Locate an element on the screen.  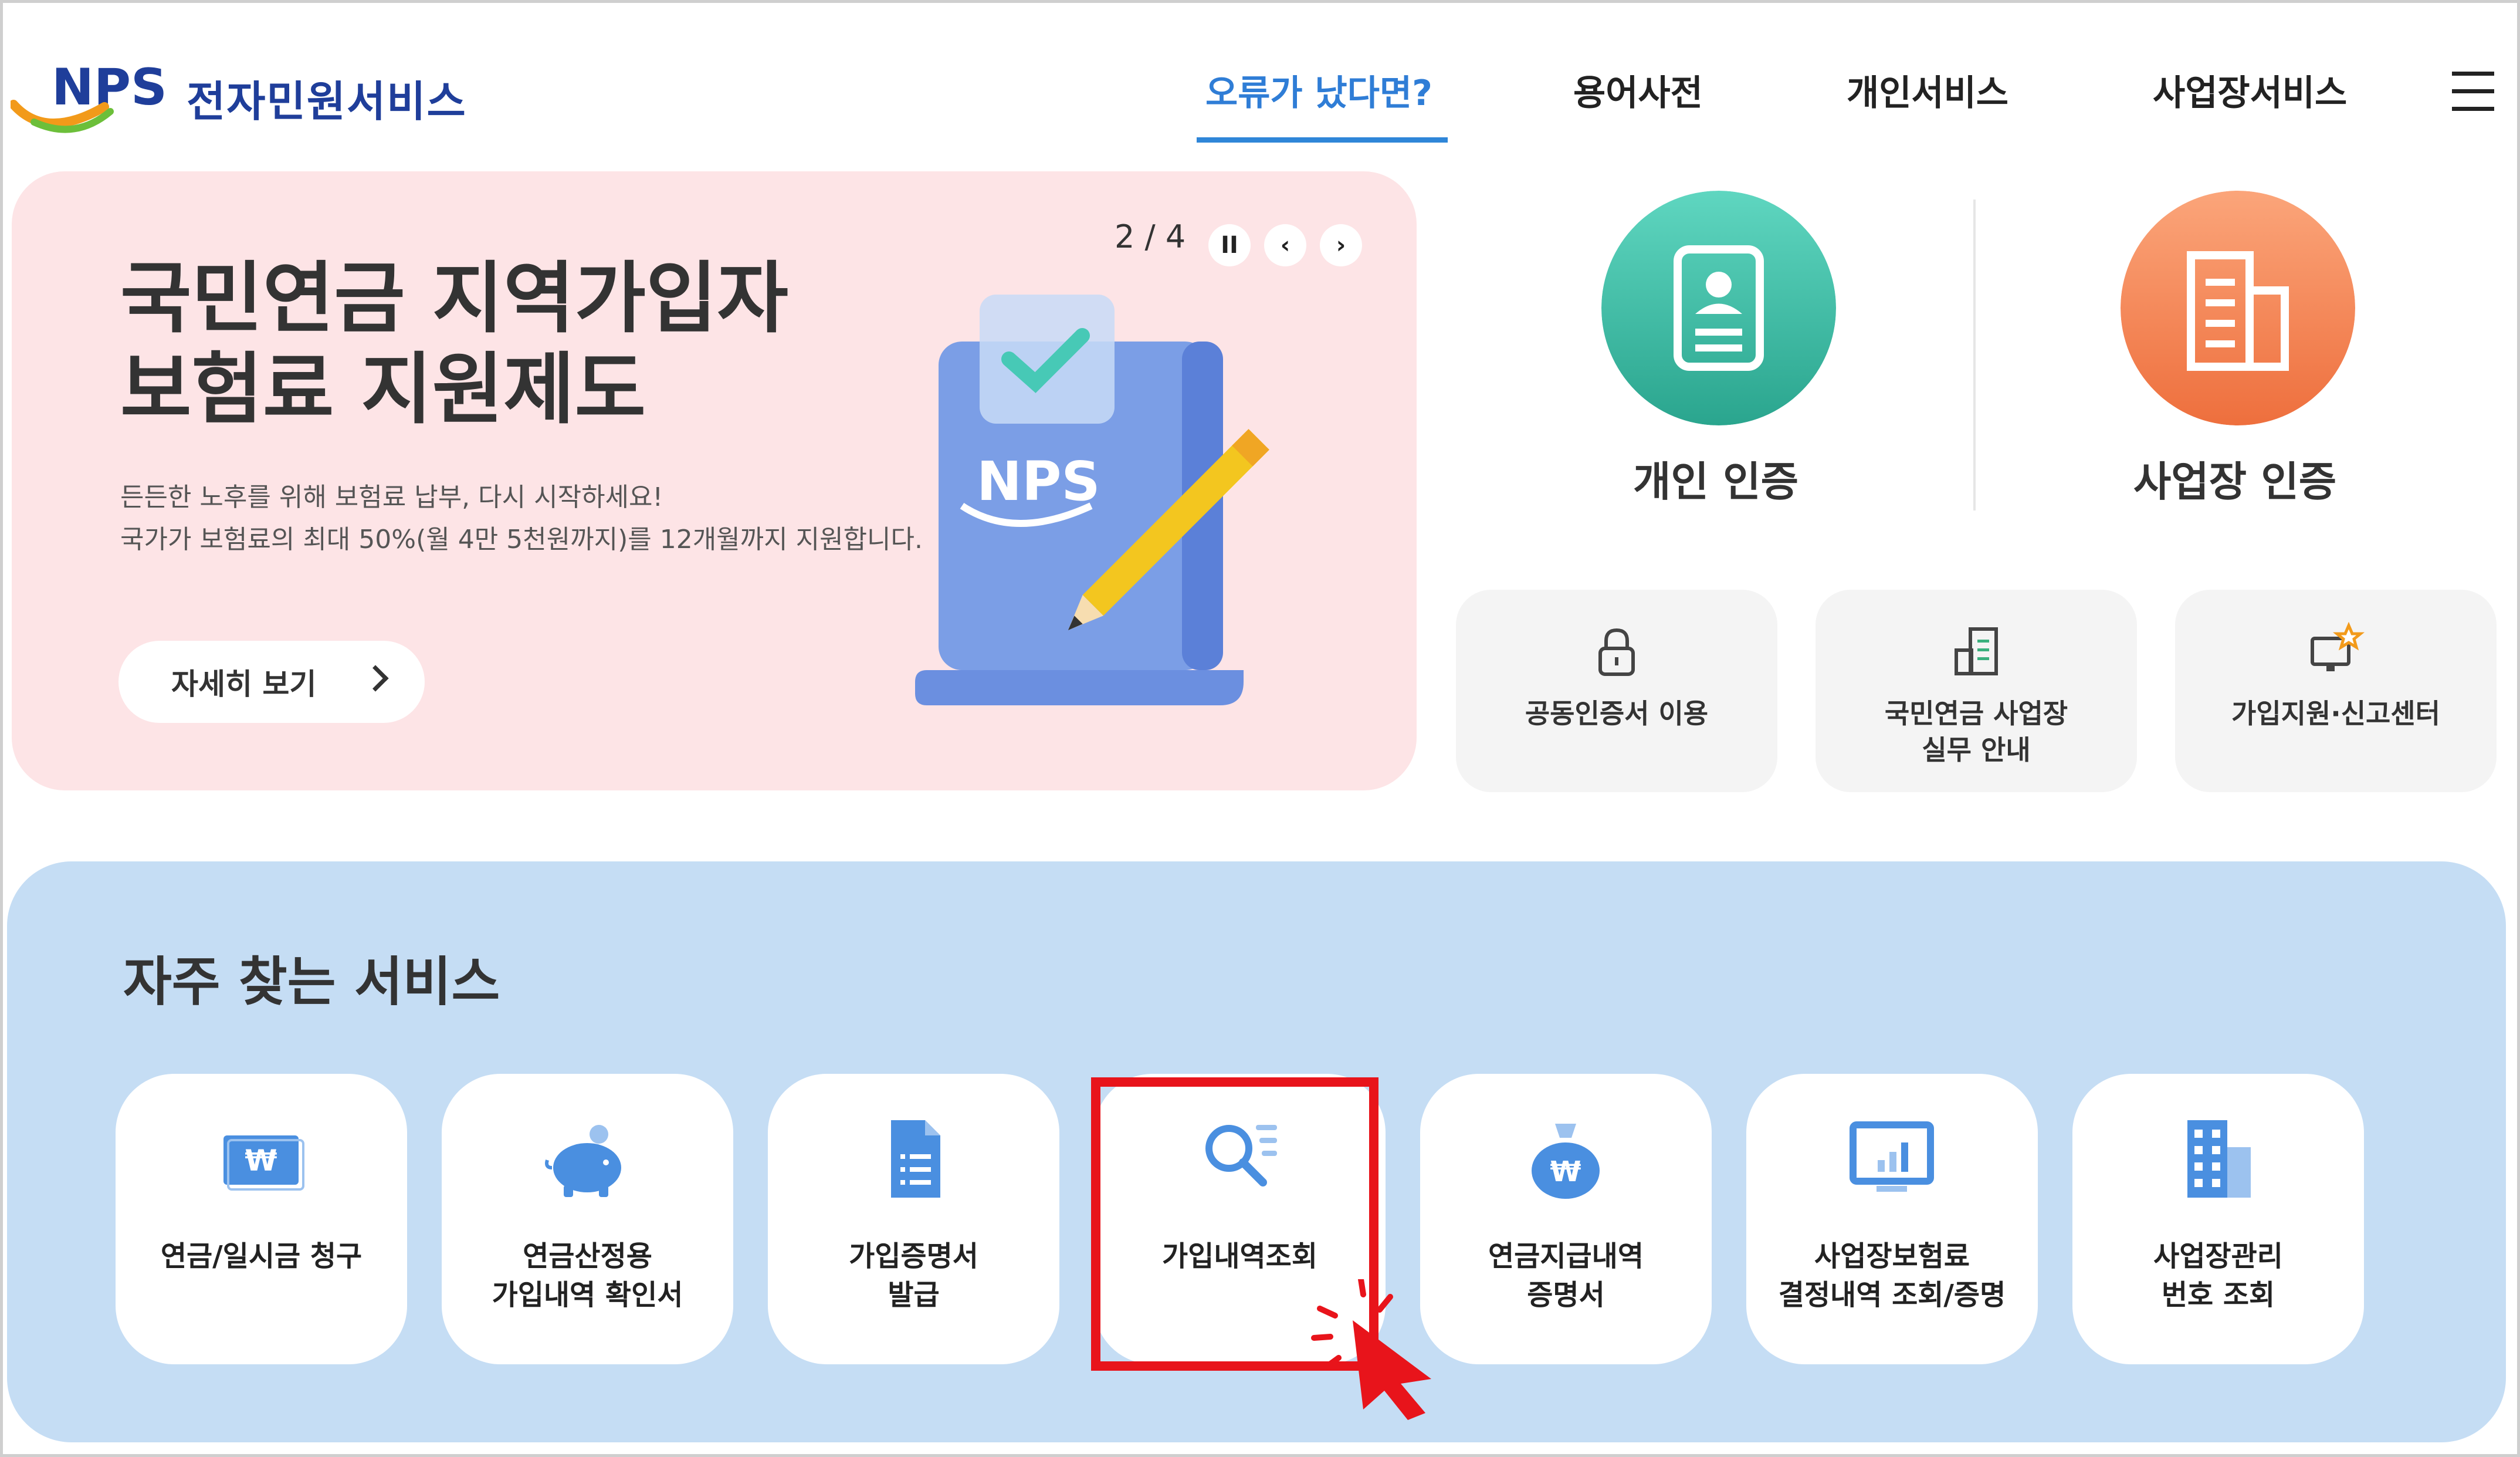
tile-support-center: 가입지원·신고센터 is located at coordinates (2336, 691).